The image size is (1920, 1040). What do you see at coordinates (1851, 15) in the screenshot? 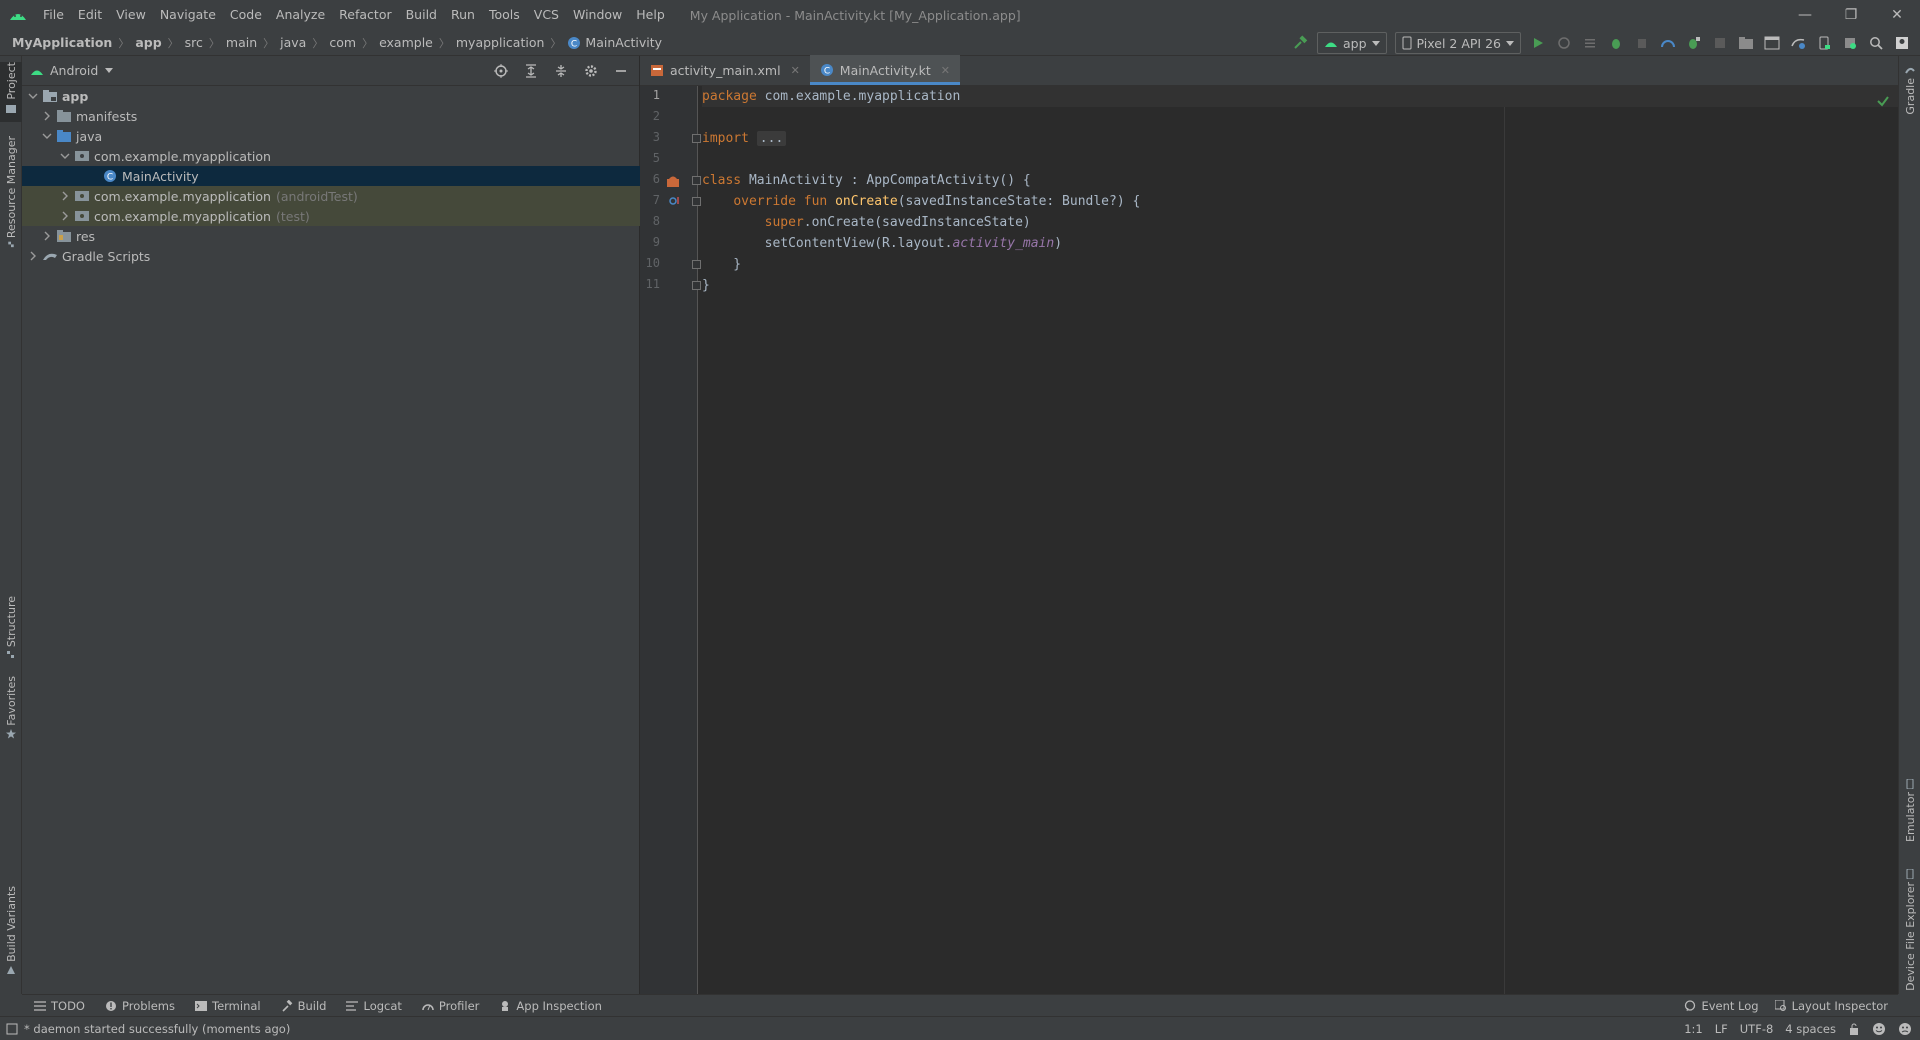
I see `restore-button: ❐` at bounding box center [1851, 15].